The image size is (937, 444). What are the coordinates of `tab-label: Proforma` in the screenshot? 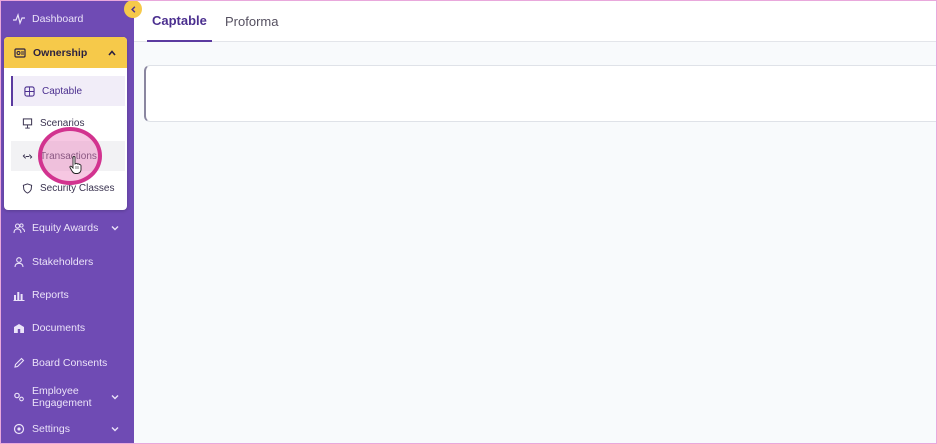 It's located at (252, 21).